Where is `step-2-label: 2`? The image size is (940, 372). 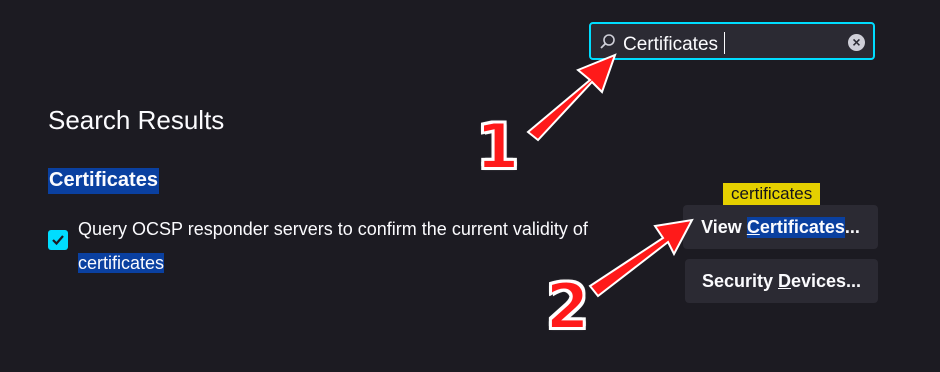 step-2-label: 2 is located at coordinates (567, 306).